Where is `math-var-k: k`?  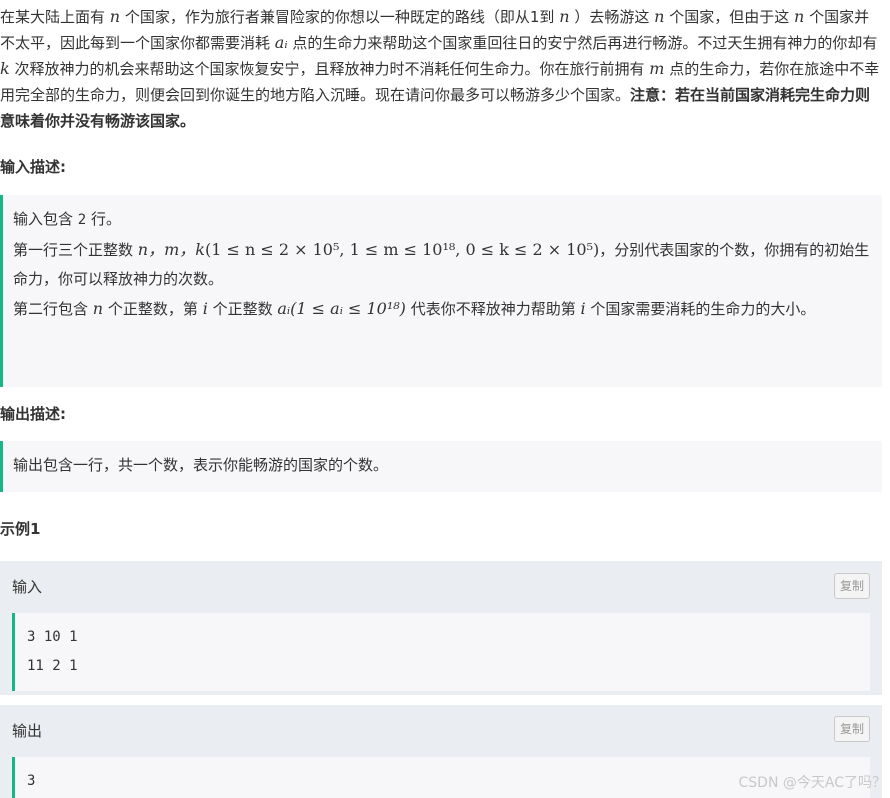 math-var-k: k is located at coordinates (5, 68).